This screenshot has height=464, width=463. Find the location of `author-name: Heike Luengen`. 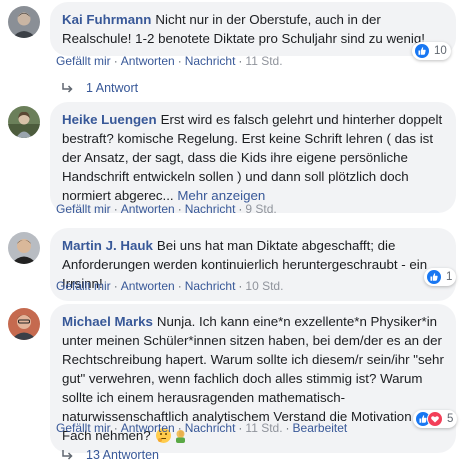

author-name: Heike Luengen is located at coordinates (109, 119).